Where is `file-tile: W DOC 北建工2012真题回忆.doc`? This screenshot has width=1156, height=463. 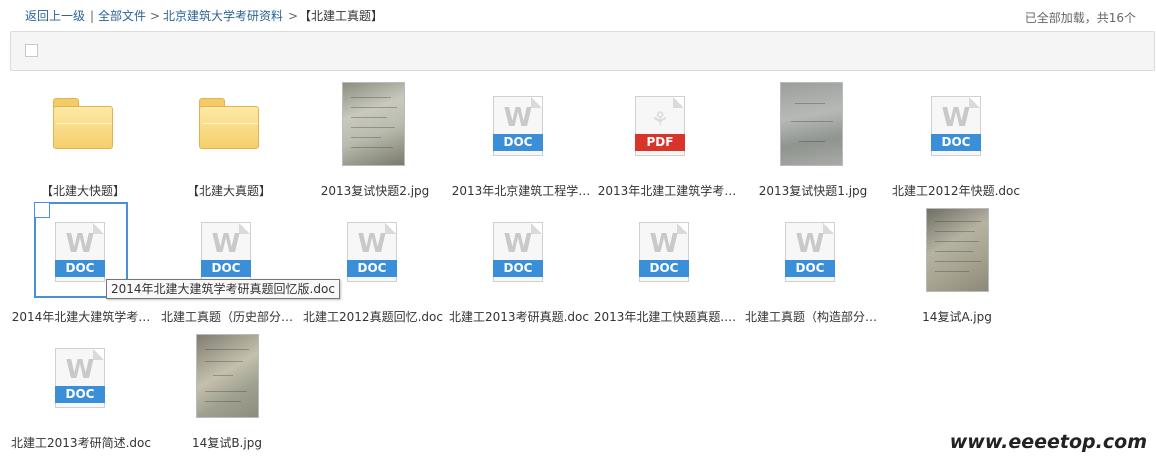 file-tile: W DOC 北建工2012真题回忆.doc is located at coordinates (373, 270).